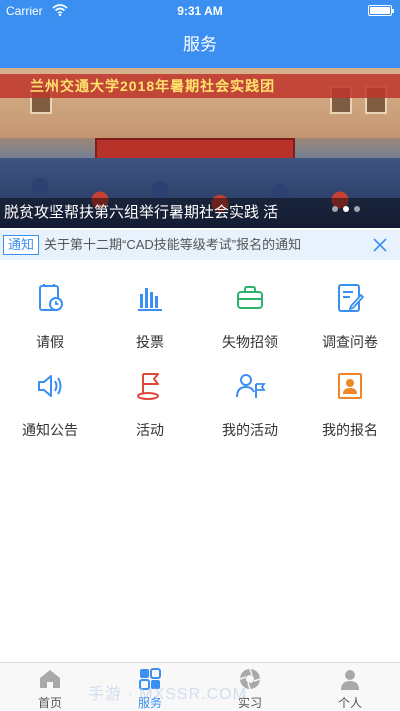 This screenshot has height=711, width=400. I want to click on service-item-vote: 投票, so click(150, 315).